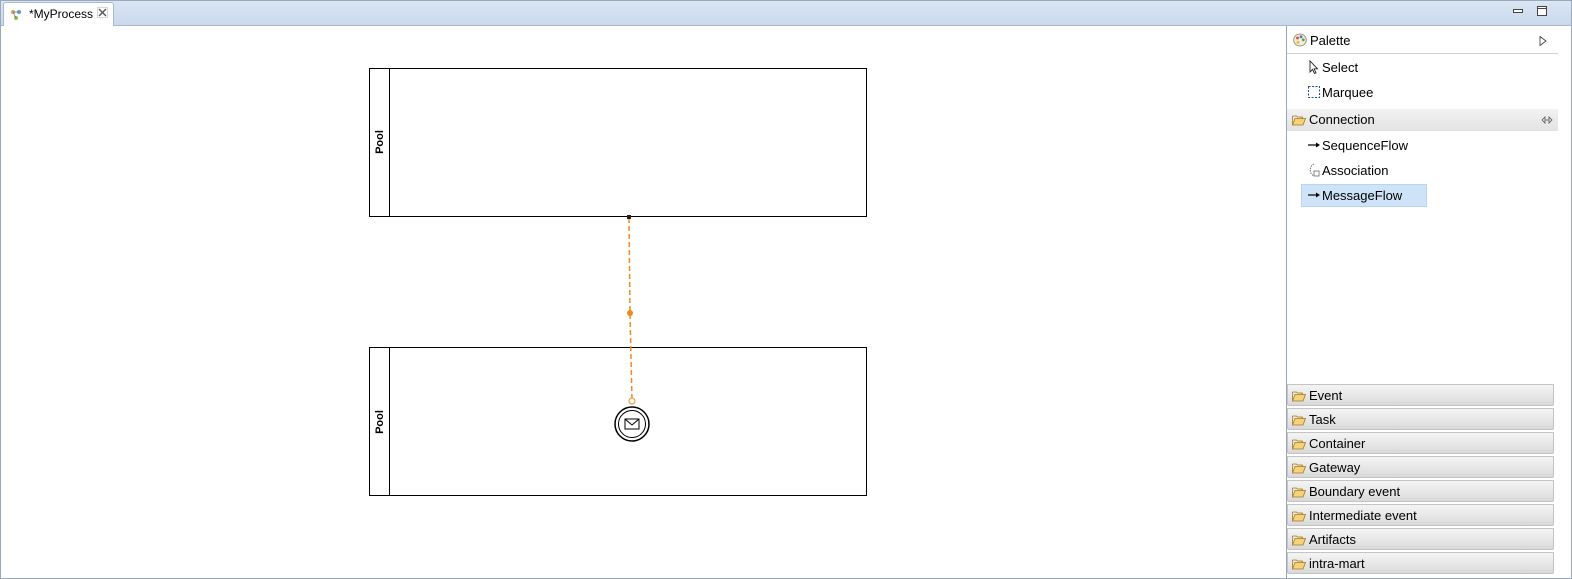 Image resolution: width=1572 pixels, height=579 pixels. Describe the element at coordinates (1547, 120) in the screenshot. I see `pin-icon` at that location.